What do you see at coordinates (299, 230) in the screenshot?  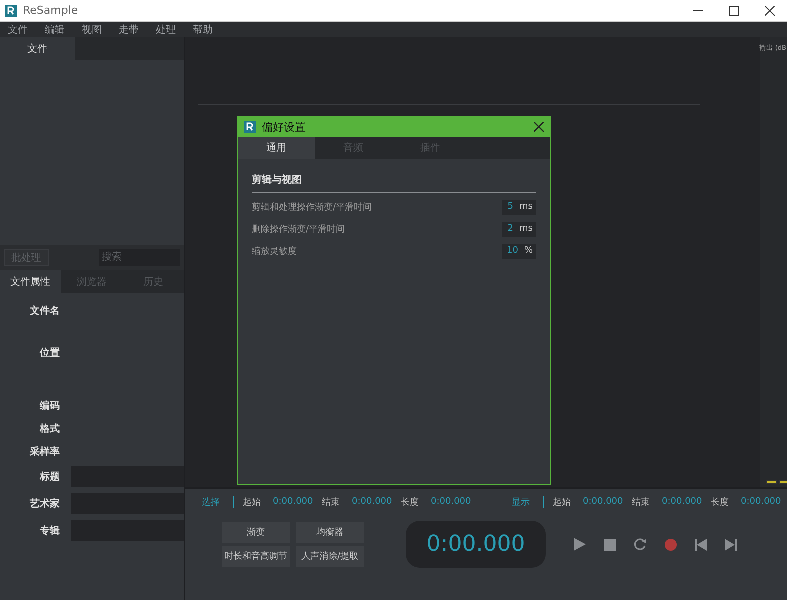 I see `setting-label: 删除操作渐变/平滑时间` at bounding box center [299, 230].